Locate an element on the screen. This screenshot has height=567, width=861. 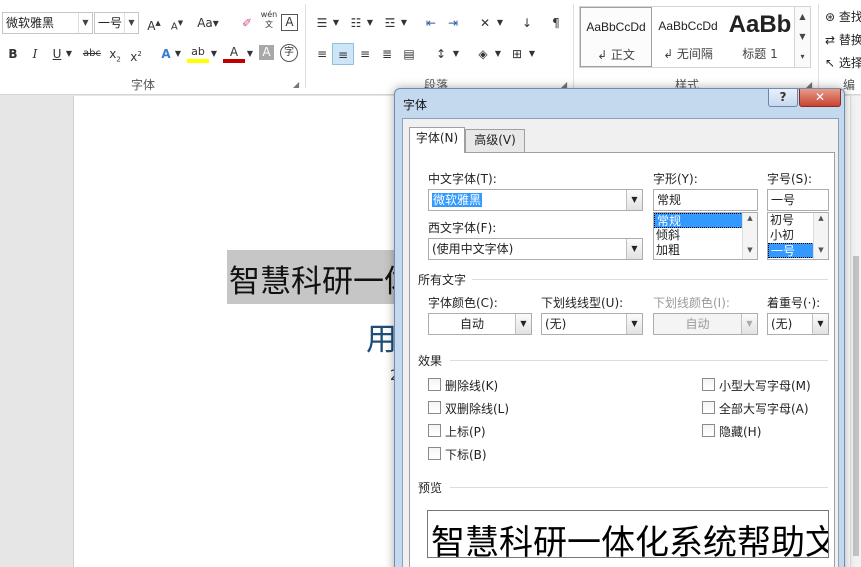
all-caps-label: 全部大写字母(A) is located at coordinates (764, 408).